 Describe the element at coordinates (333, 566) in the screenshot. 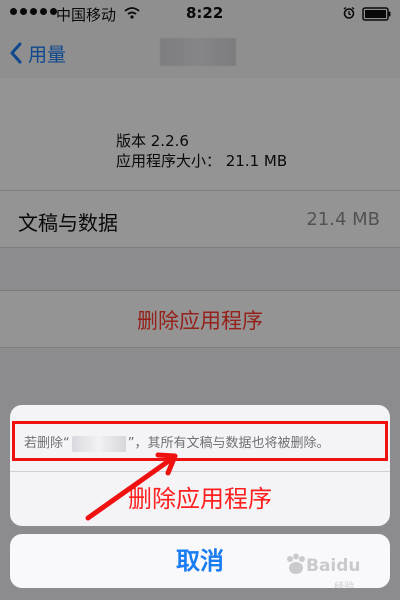

I see `watermark-brand: Baidu` at that location.